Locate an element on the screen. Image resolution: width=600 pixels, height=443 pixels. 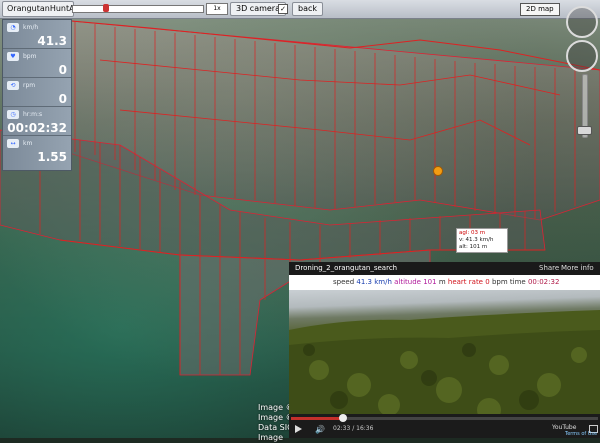
pan-navigation-control is located at coordinates (582, 56).